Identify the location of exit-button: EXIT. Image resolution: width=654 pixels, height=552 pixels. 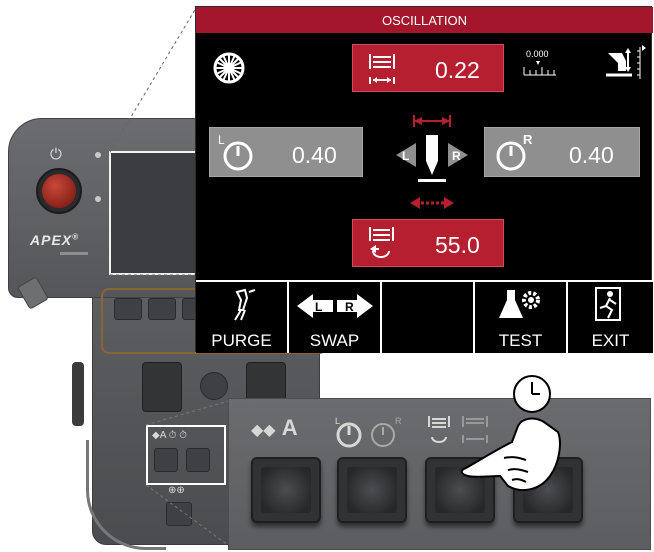
(610, 317).